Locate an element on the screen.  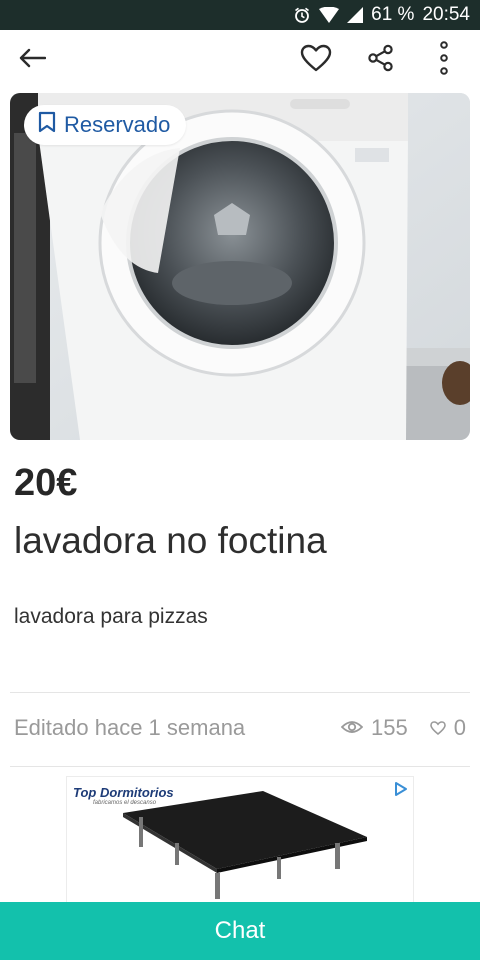
share-icon is located at coordinates (381, 60).